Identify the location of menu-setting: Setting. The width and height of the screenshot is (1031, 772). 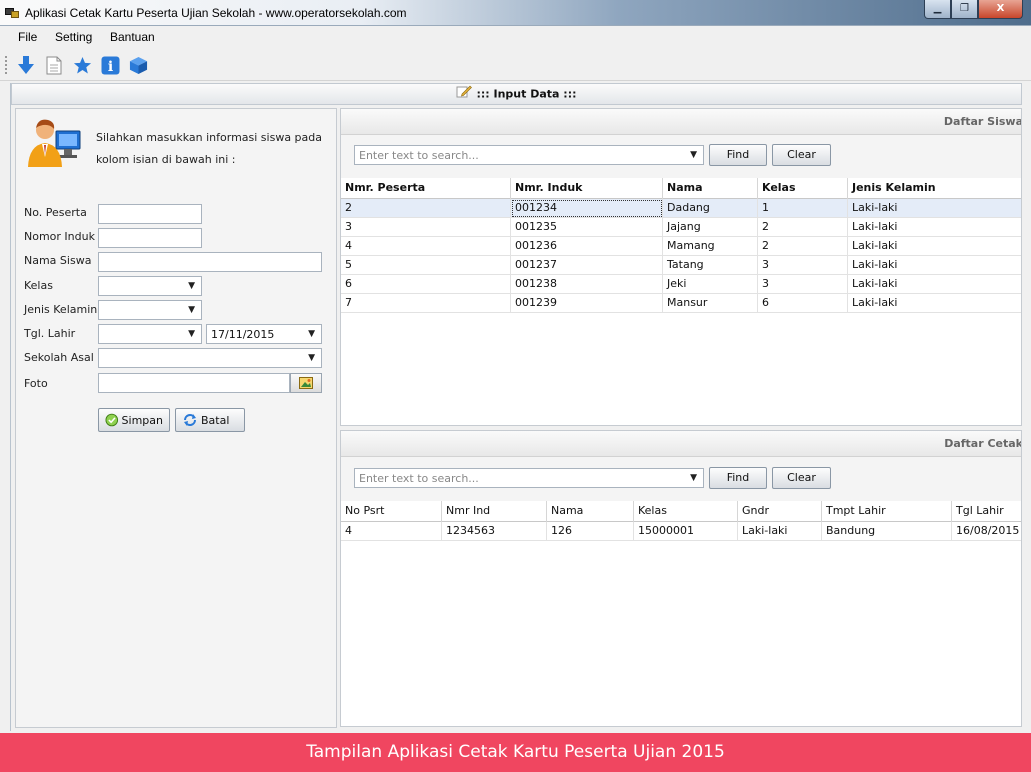
(73, 37).